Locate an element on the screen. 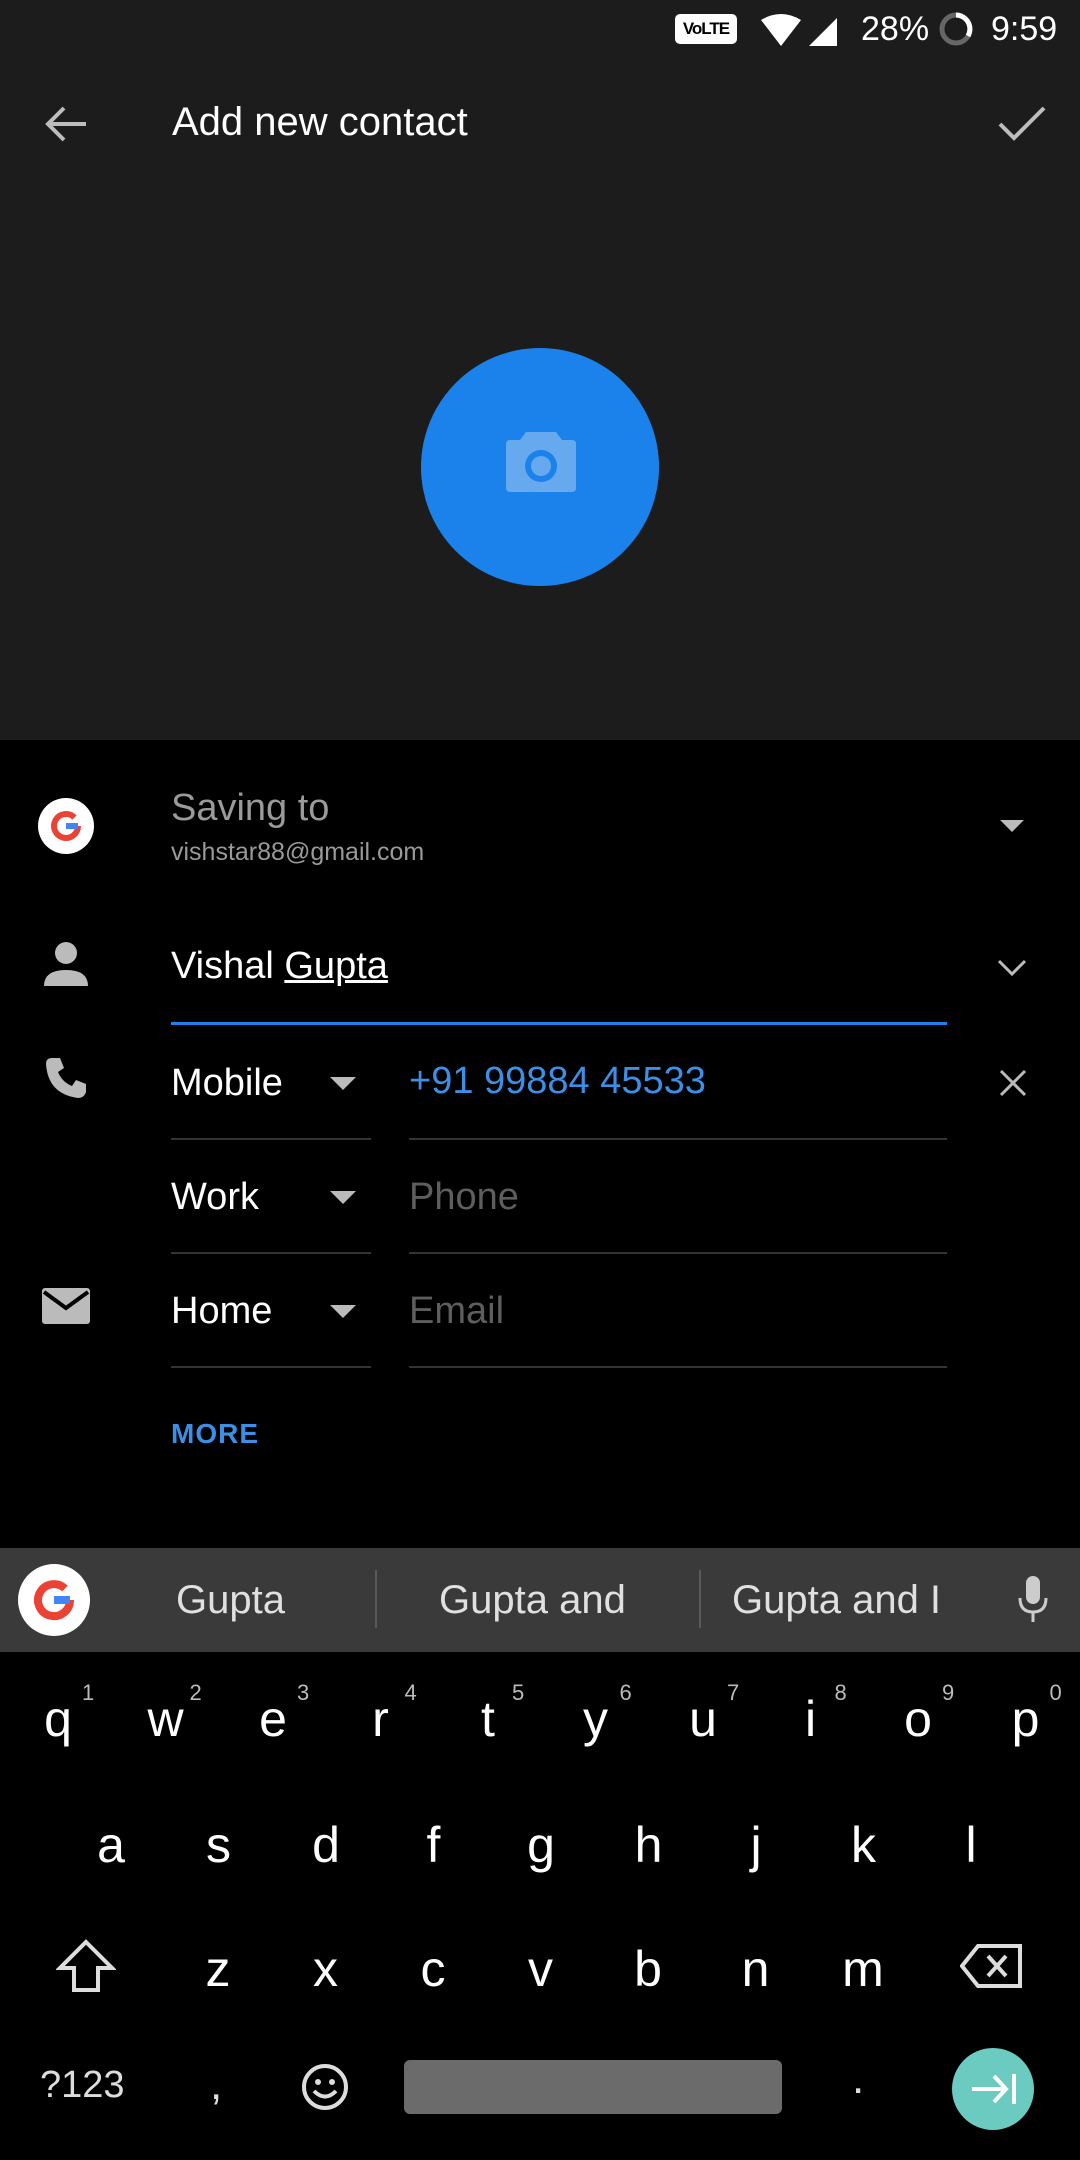 The width and height of the screenshot is (1080, 2160). phone-icon is located at coordinates (66, 1078).